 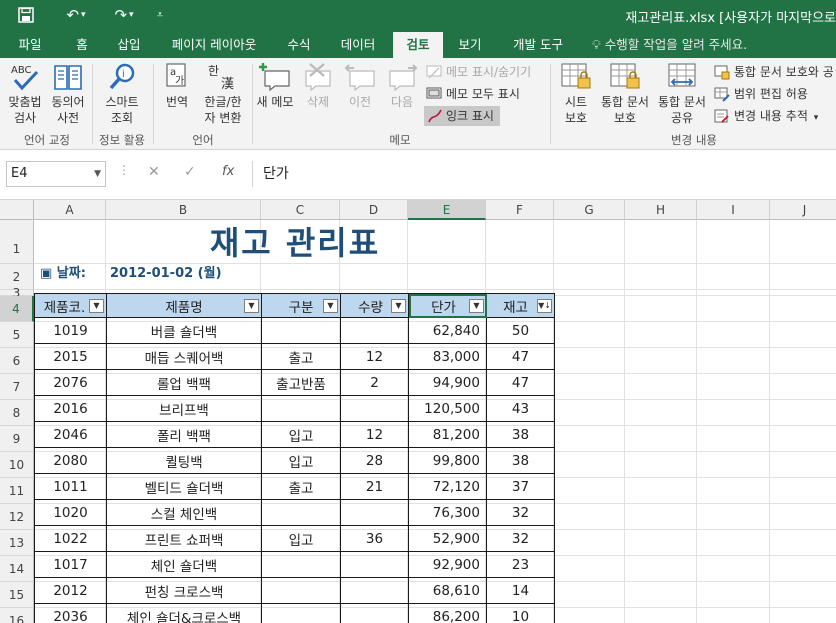 What do you see at coordinates (166, 271) in the screenshot?
I see `date-value: 2012-01-02 (월)` at bounding box center [166, 271].